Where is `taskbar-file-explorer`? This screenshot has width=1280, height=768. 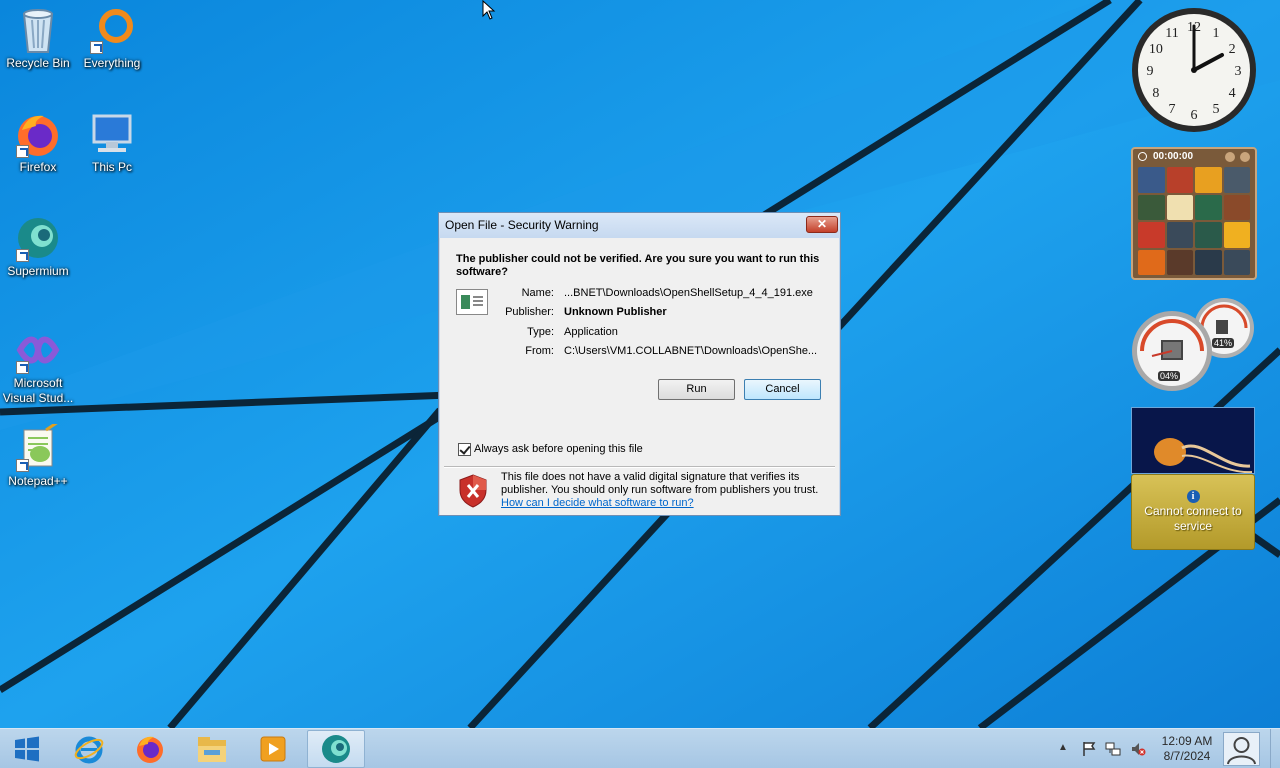
taskbar-file-explorer is located at coordinates (212, 749).